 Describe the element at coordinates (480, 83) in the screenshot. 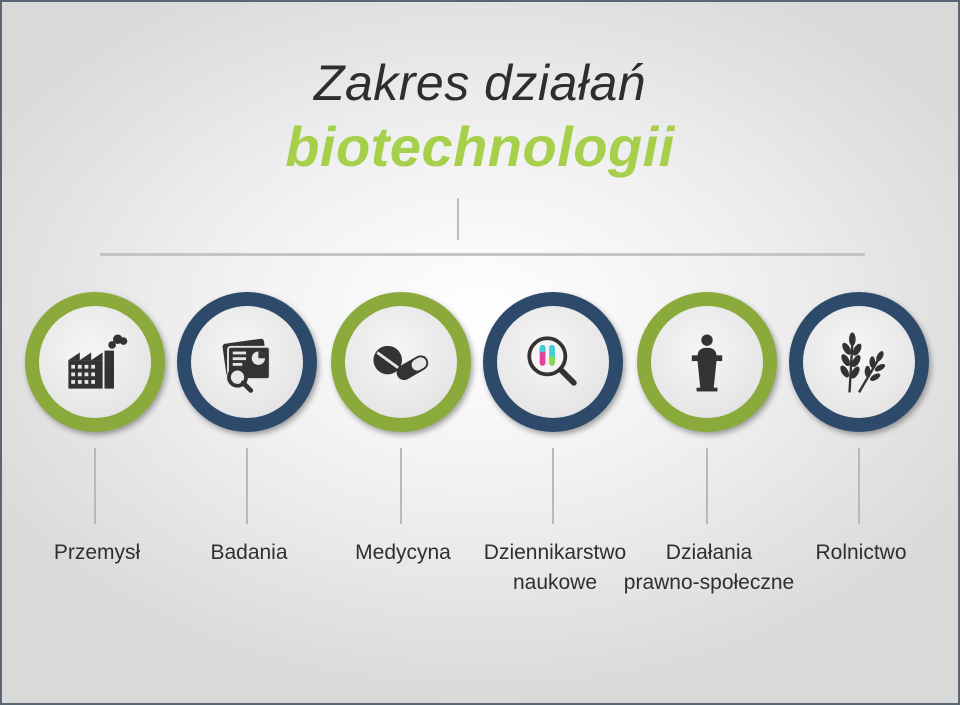

I see `title-line-1: Zakres działań` at that location.